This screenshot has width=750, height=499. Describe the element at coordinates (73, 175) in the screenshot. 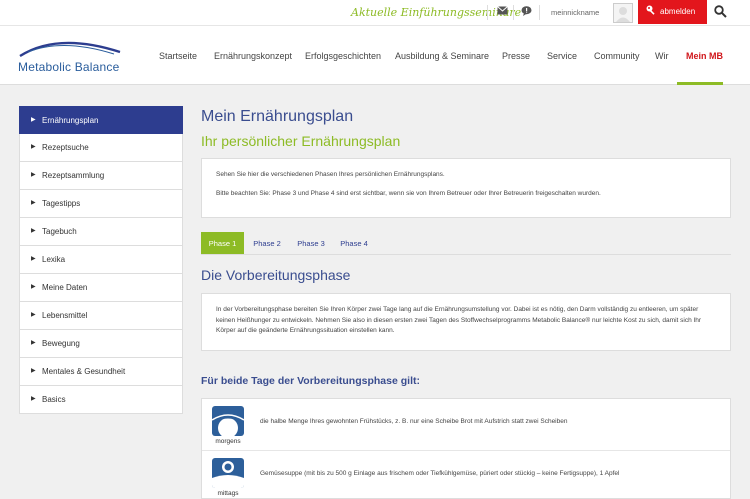

I see `sidebar-item-label: Rezeptsammlung` at that location.